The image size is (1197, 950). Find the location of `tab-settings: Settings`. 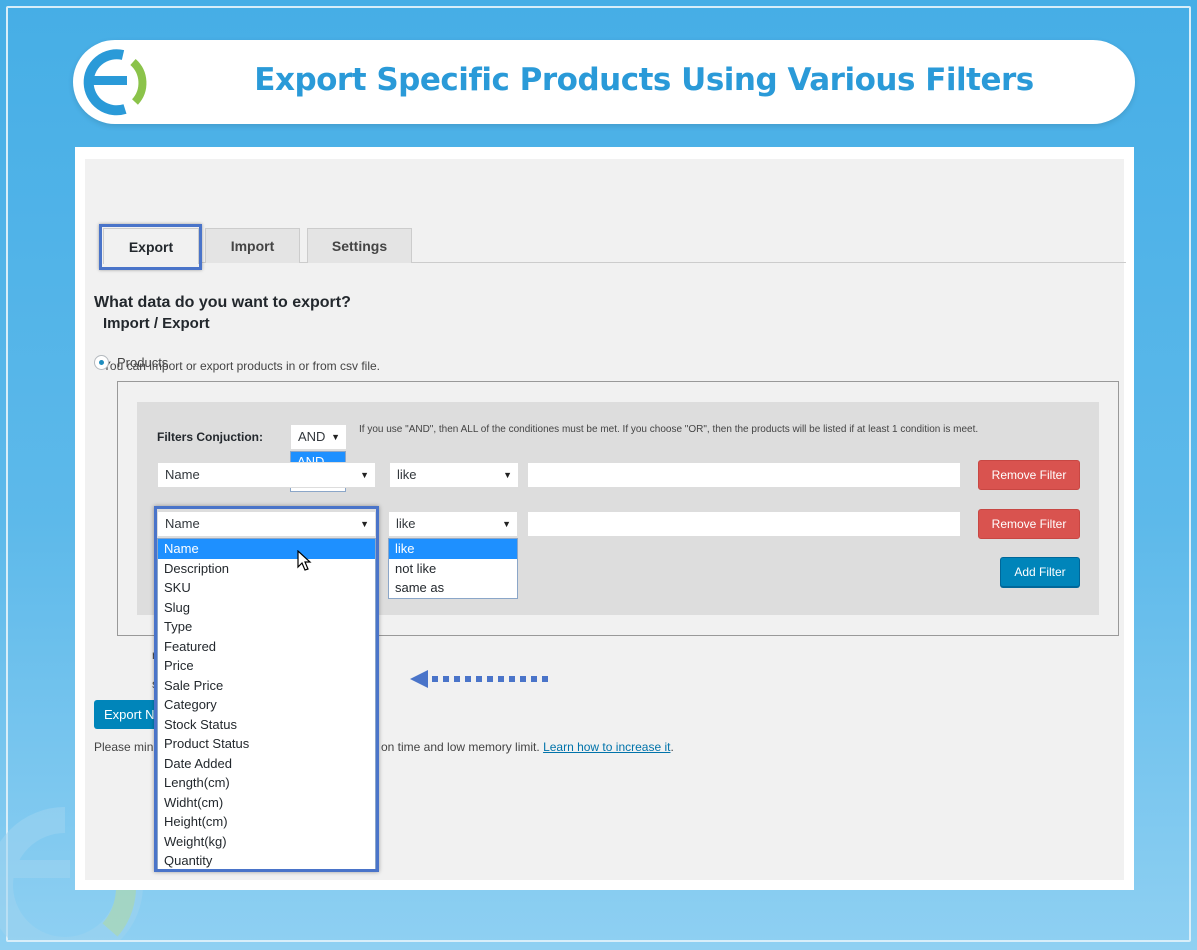

tab-settings: Settings is located at coordinates (359, 245).